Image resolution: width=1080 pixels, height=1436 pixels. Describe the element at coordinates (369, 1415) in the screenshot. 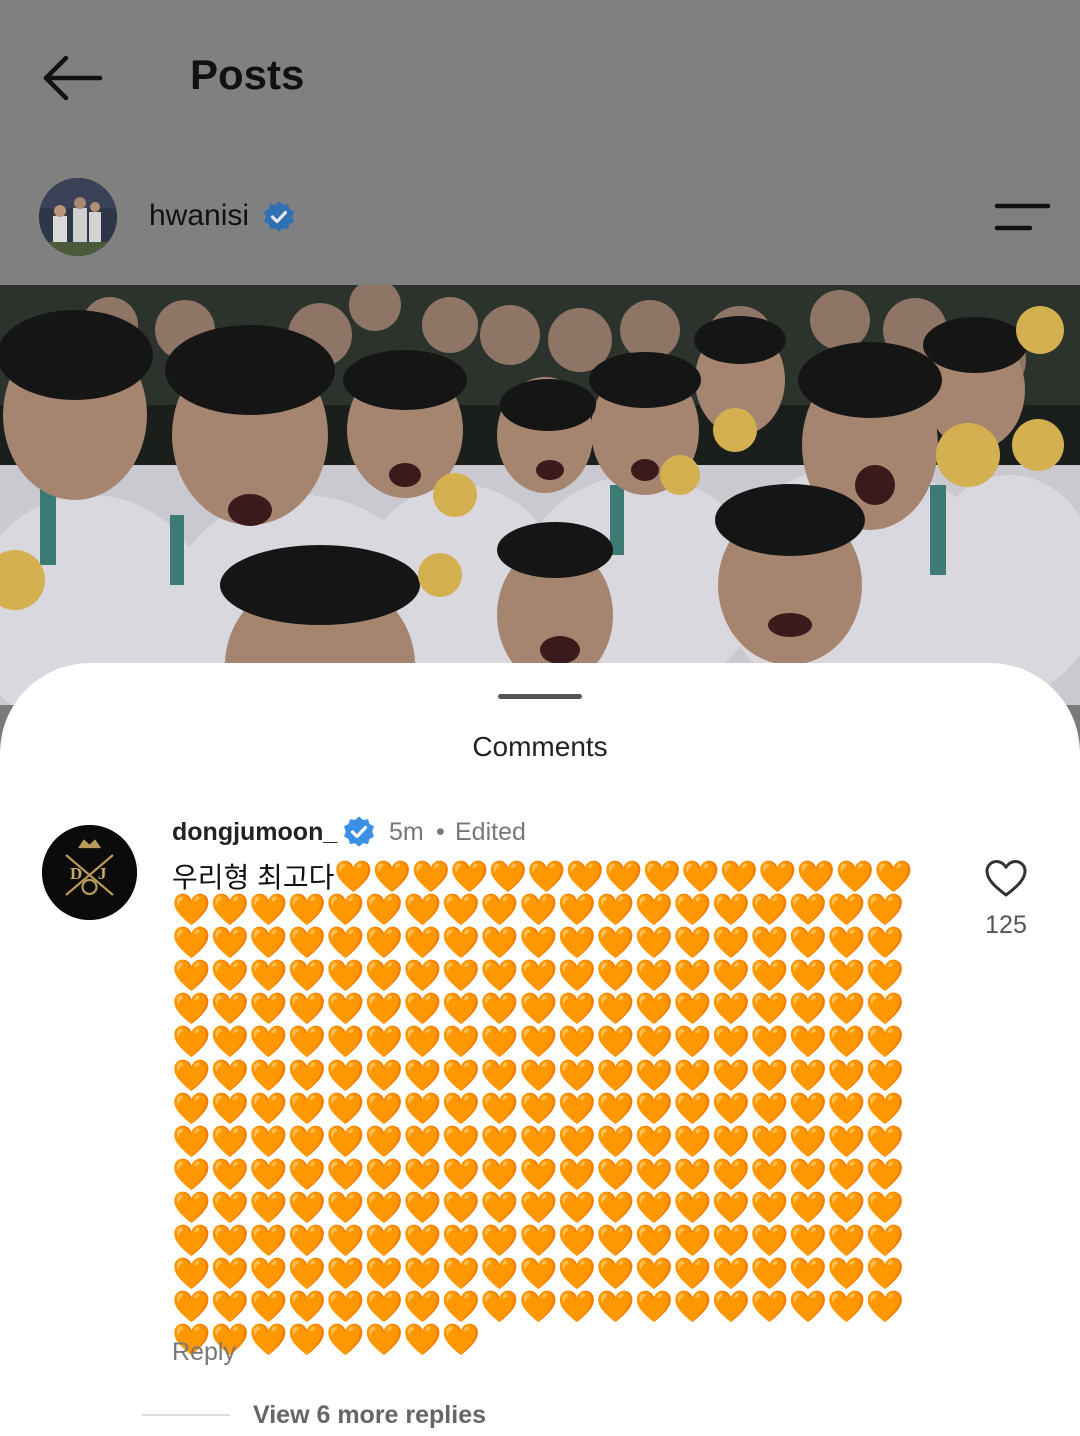

I see `view-more-replies-button: View 6 more replies` at that location.